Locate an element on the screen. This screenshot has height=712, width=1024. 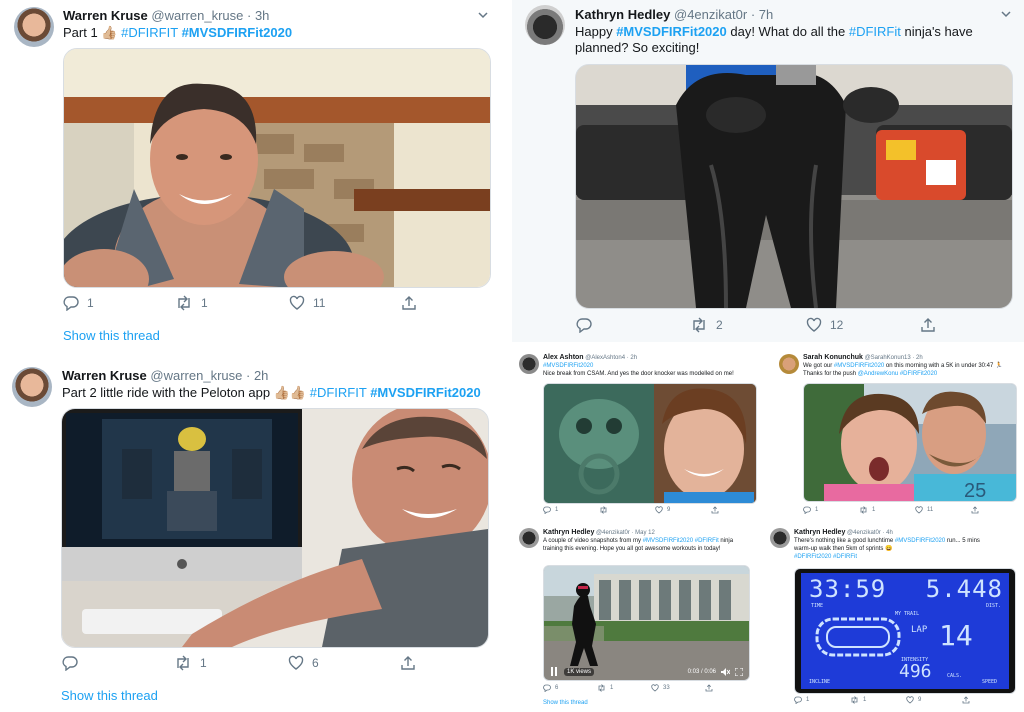
retweet-button: 2 is located at coordinates (748, 325).